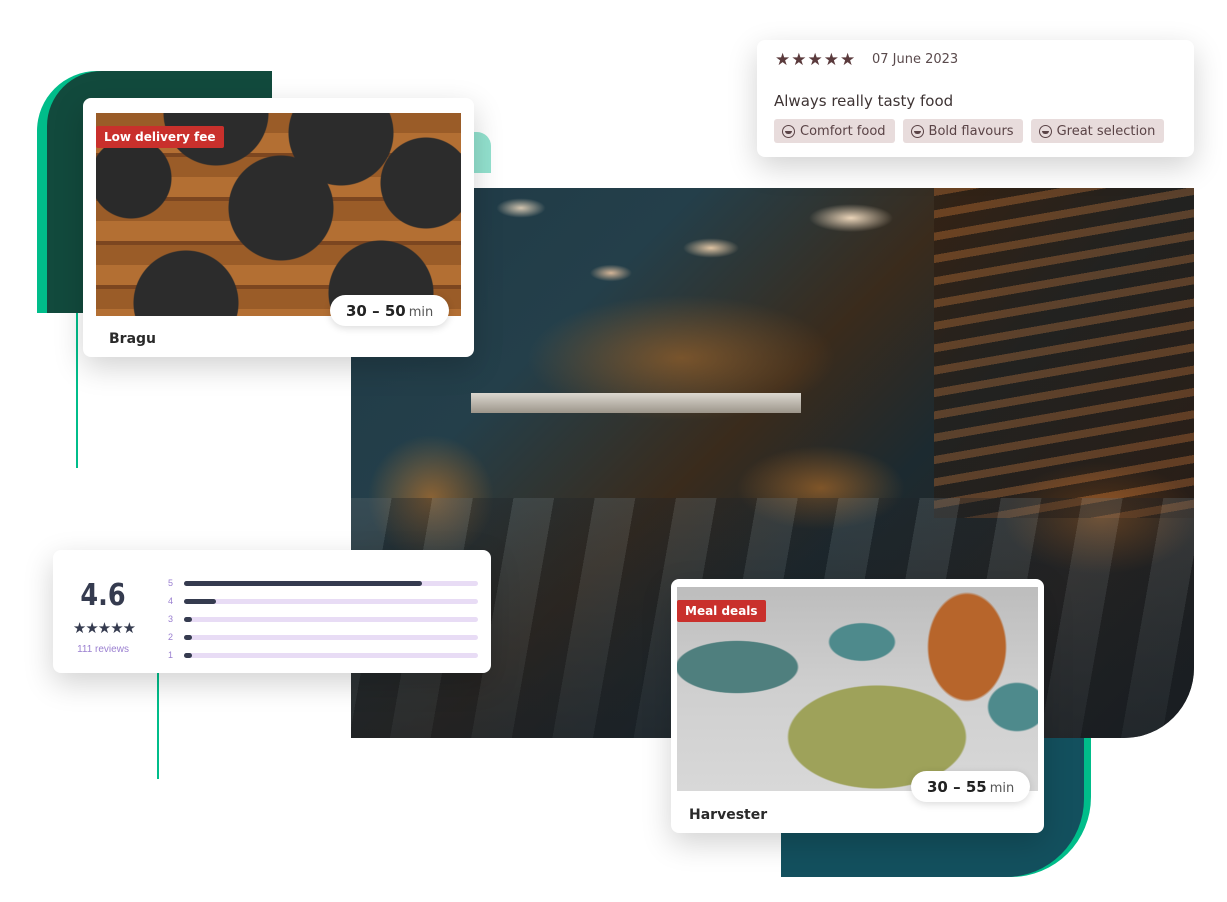 This screenshot has width=1227, height=902. I want to click on rating-summary-card: 4.6 ★★★★★ 111 reviews 5 4 3 2 1, so click(272, 611).